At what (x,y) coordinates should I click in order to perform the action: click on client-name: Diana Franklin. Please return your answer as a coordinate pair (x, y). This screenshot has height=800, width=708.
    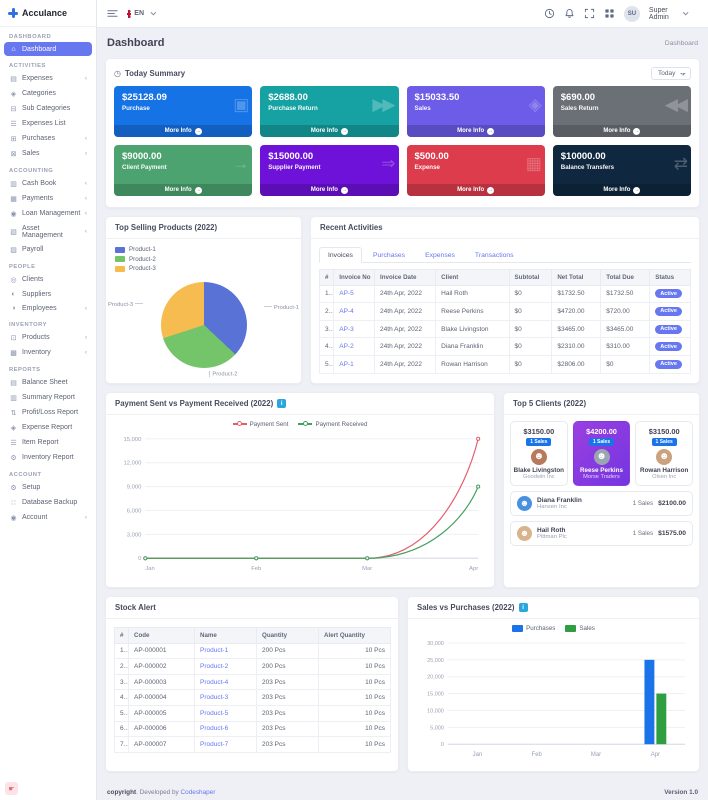
    Looking at the image, I should click on (559, 500).